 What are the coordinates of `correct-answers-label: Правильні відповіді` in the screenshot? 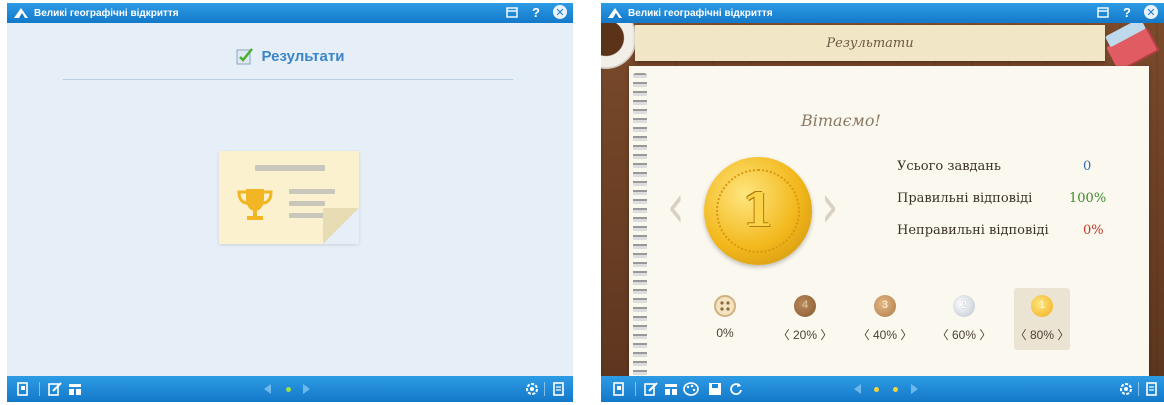 It's located at (965, 198).